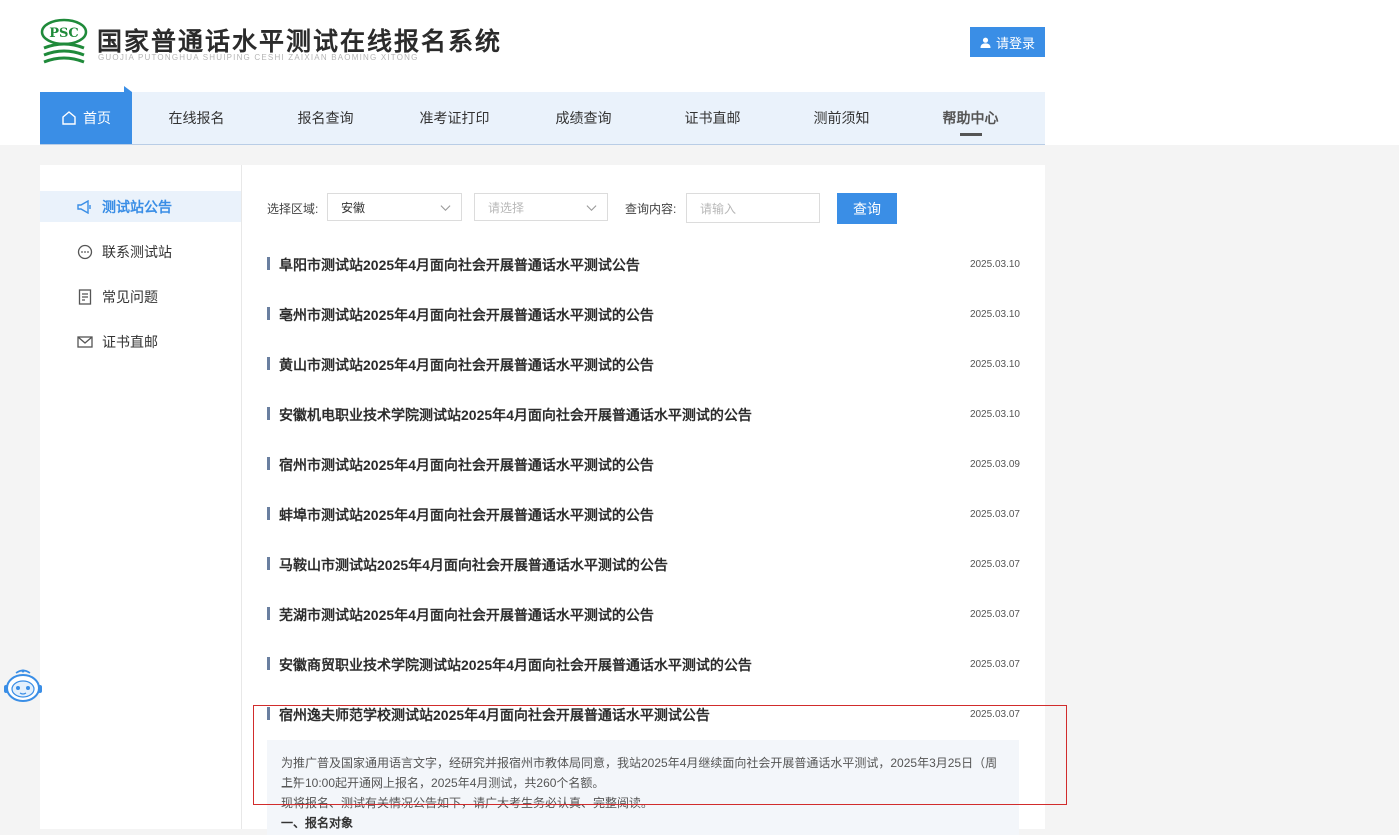  What do you see at coordinates (841, 118) in the screenshot?
I see `nav-pretest-notice: 测前须知` at bounding box center [841, 118].